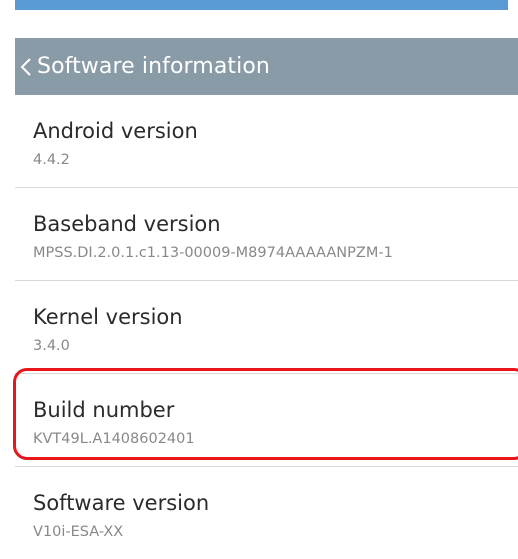 The width and height of the screenshot is (518, 559). Describe the element at coordinates (51, 346) in the screenshot. I see `item-value: 3.4.0` at that location.